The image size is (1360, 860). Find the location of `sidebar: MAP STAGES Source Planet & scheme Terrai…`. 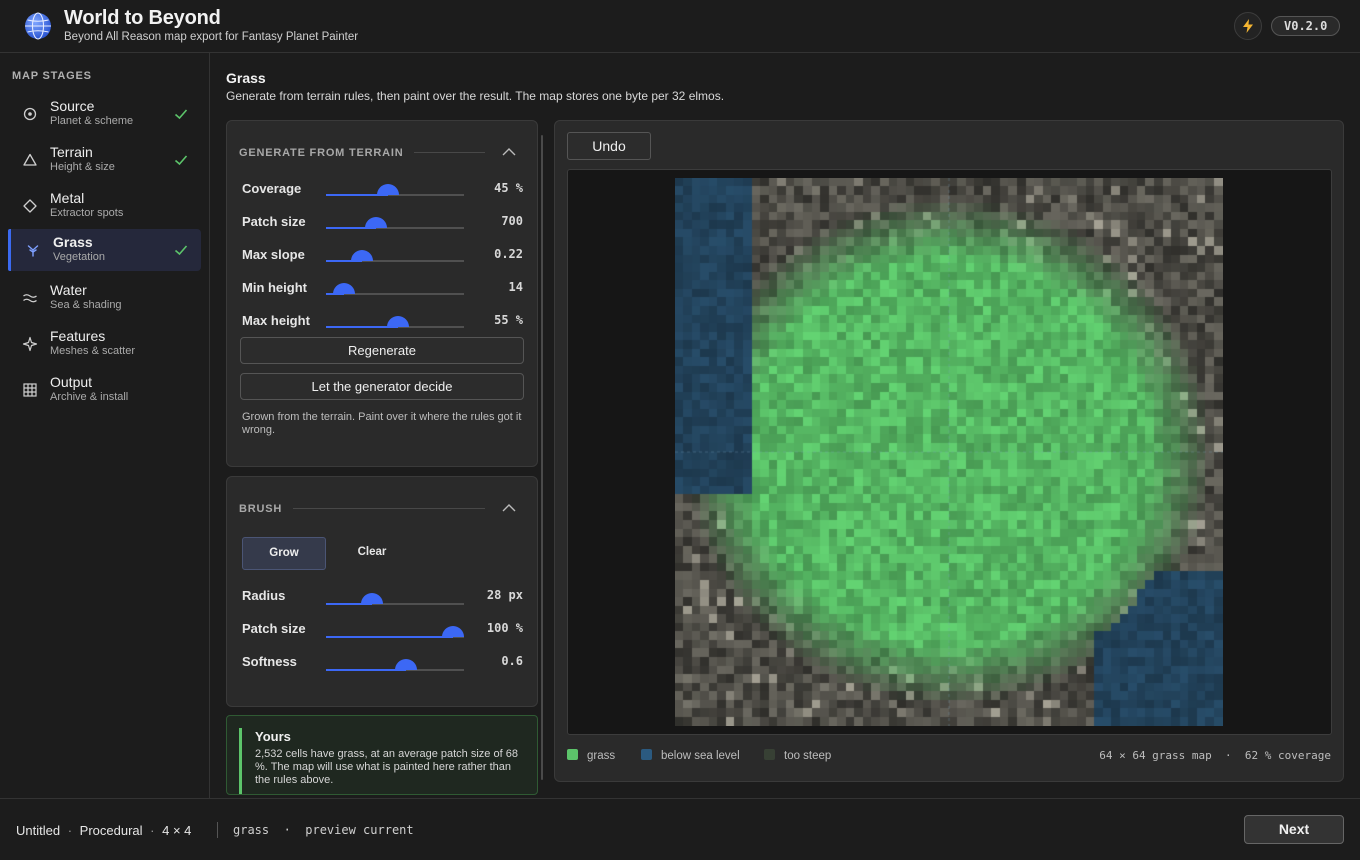

sidebar: MAP STAGES Source Planet & scheme Terrai… is located at coordinates (105, 425).